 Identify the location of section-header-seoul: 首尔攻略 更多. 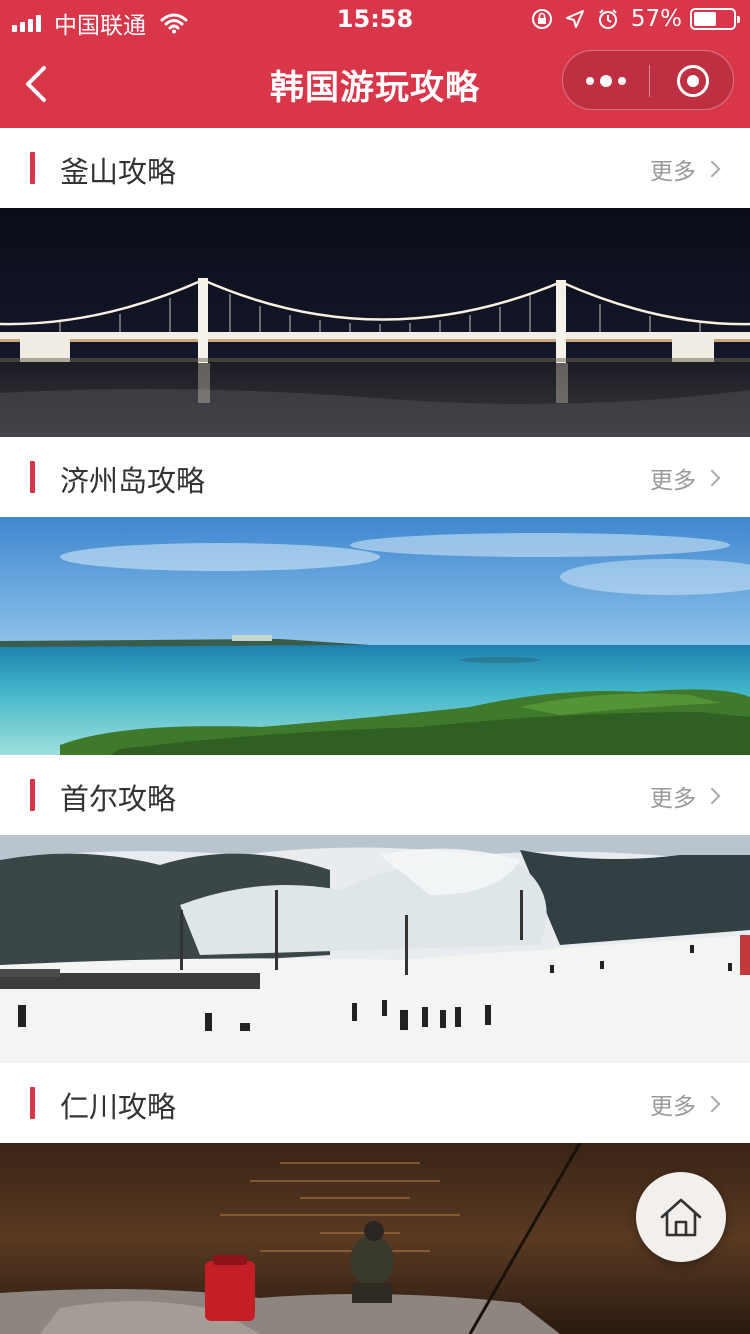
(375, 795).